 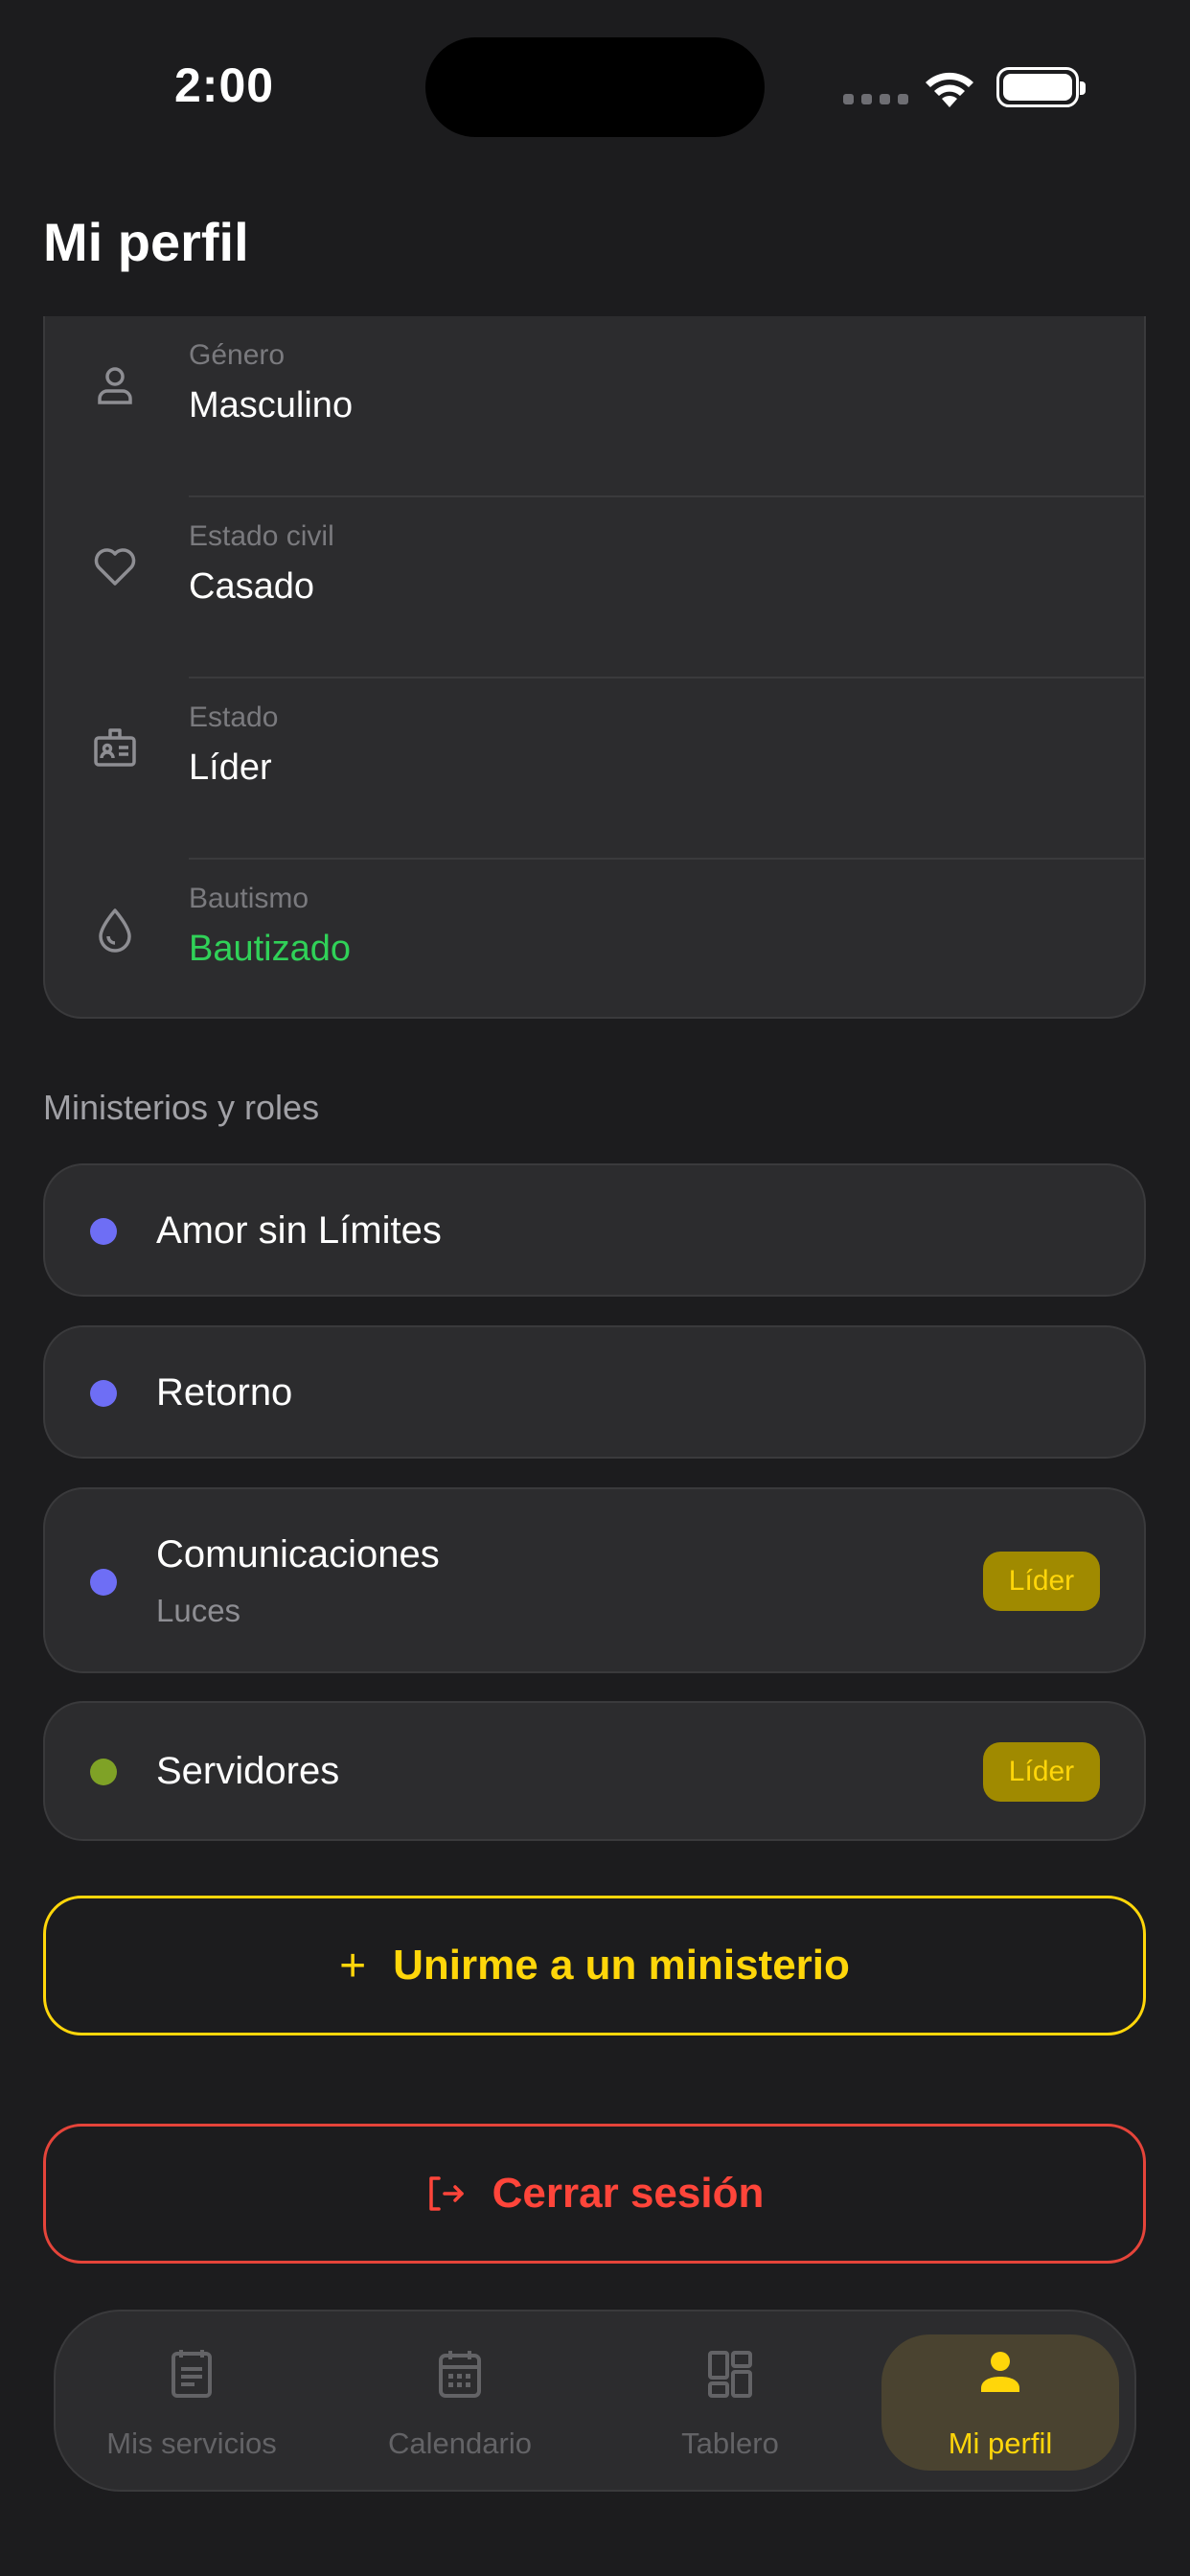 What do you see at coordinates (594, 769) in the screenshot?
I see `info-row-status: Estado Líder` at bounding box center [594, 769].